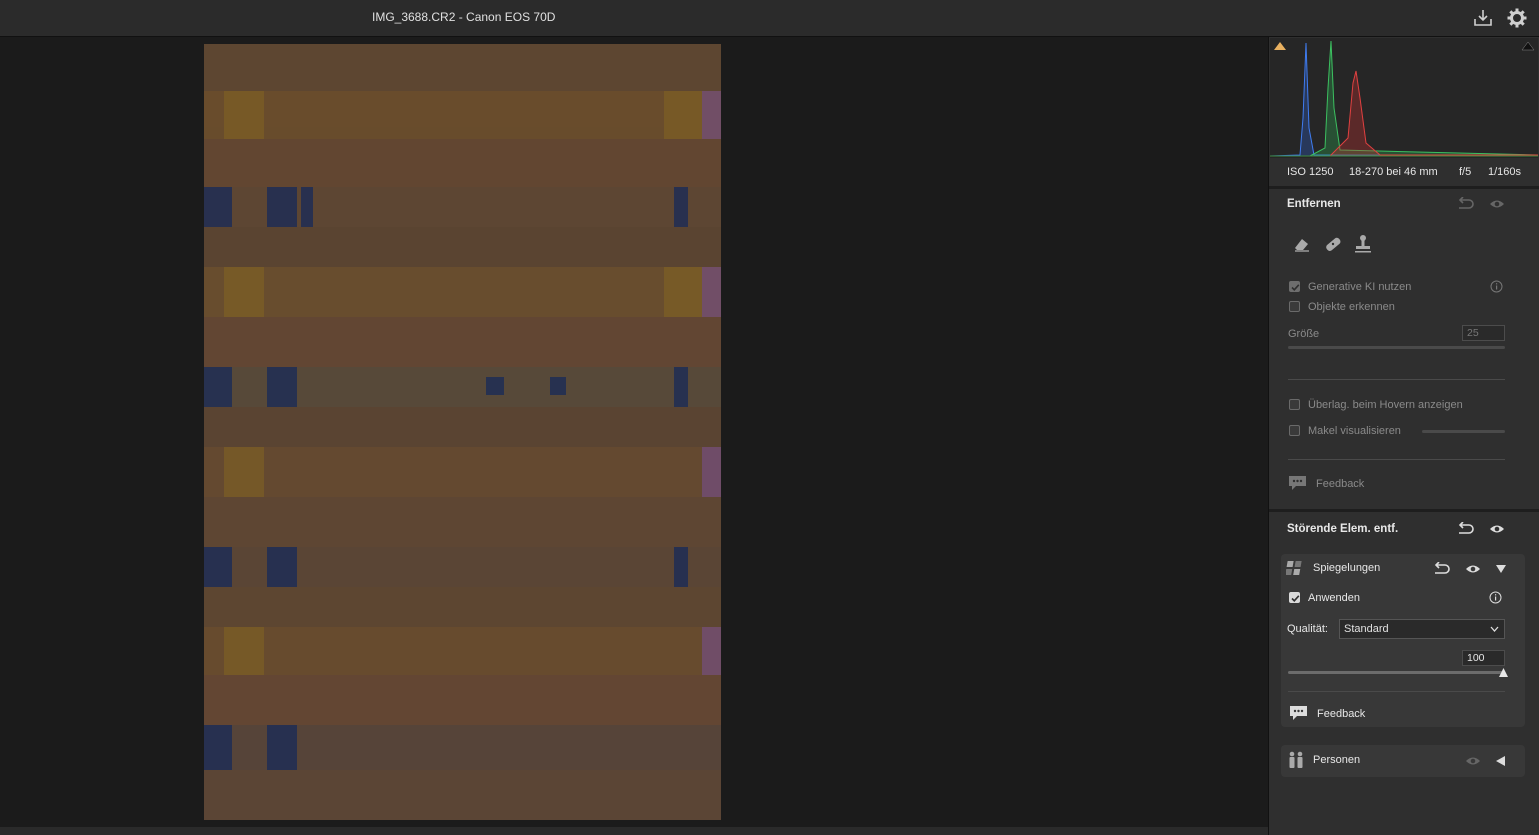  I want to click on persons-icon, so click(1296, 761).